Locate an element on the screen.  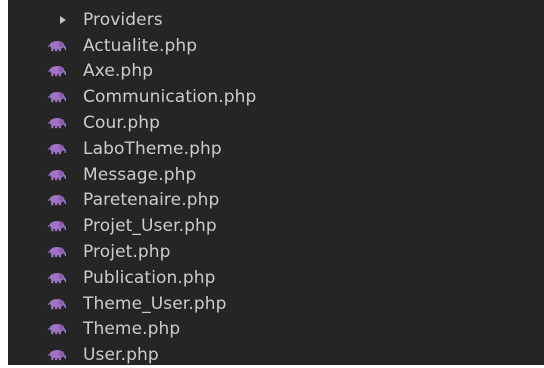
tree-file-projet: Projet.php is located at coordinates (276, 252).